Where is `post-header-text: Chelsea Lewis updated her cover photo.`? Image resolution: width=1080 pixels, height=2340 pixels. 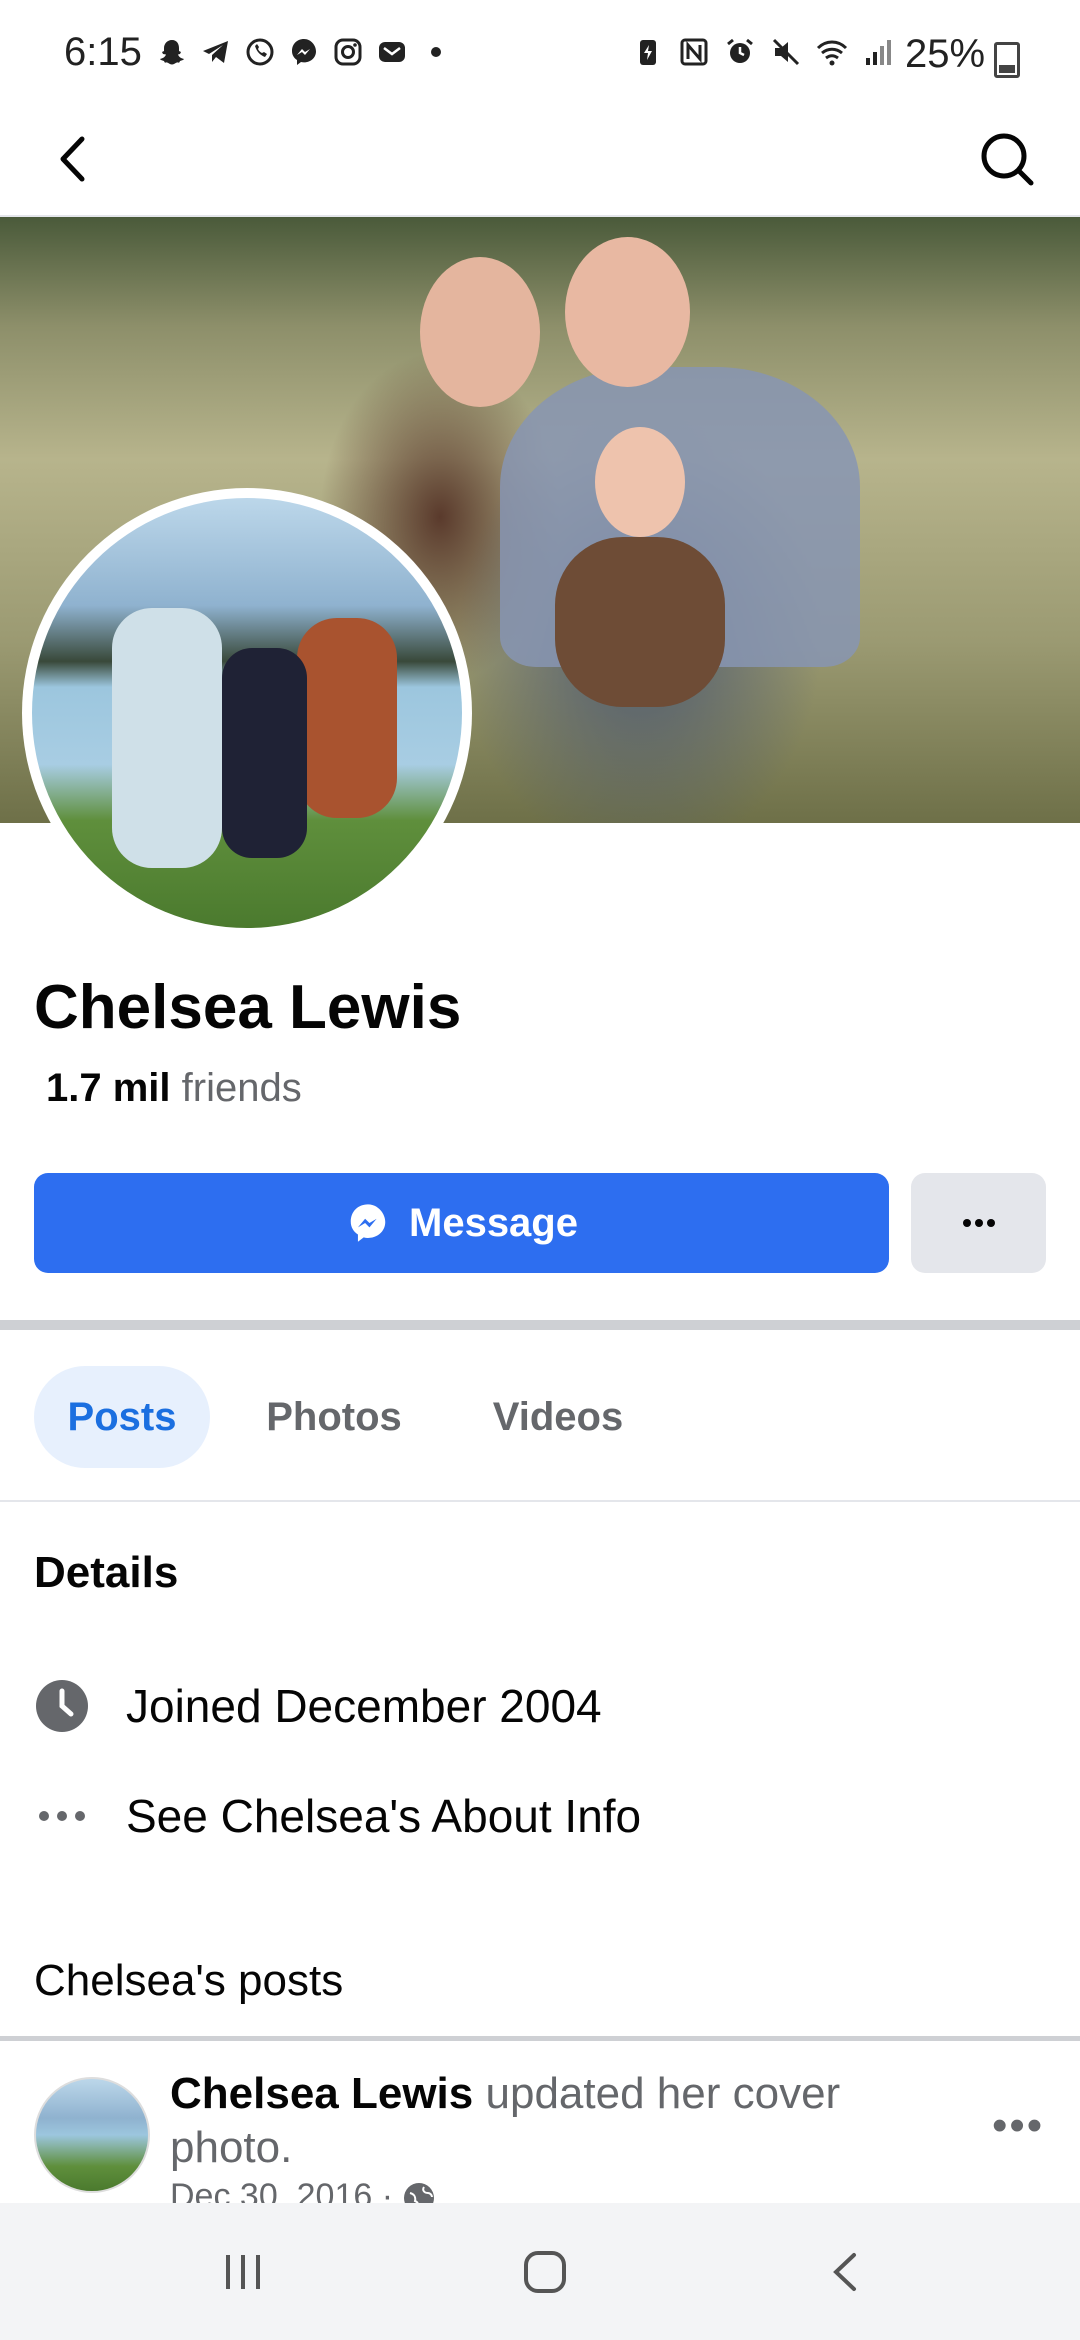
post-header-text: Chelsea Lewis updated her cover photo. is located at coordinates (520, 2121).